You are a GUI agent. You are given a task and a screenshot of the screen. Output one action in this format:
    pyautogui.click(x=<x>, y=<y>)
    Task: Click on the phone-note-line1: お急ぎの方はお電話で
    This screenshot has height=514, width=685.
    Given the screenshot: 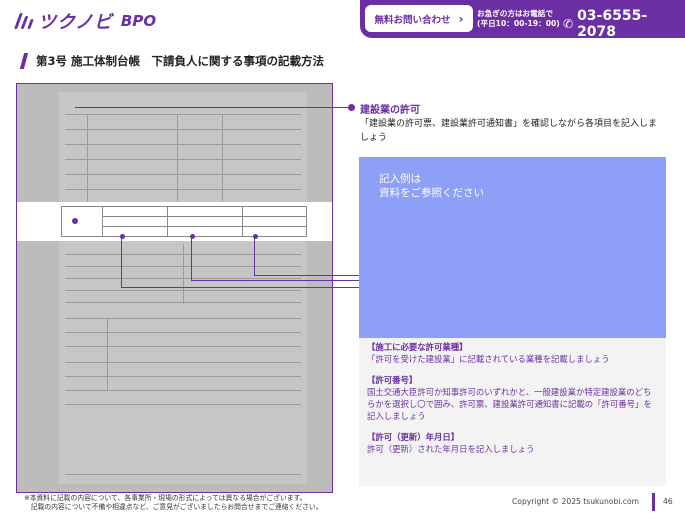 What is the action you would take?
    pyautogui.click(x=515, y=13)
    